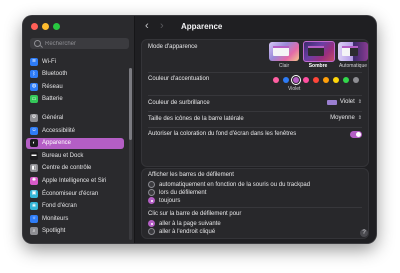 Image resolution: width=400 pixels, height=273 pixels. I want to click on search-field, so click(79, 43).